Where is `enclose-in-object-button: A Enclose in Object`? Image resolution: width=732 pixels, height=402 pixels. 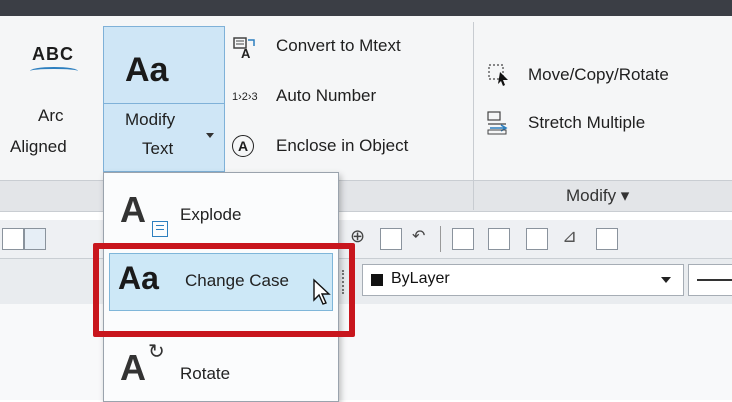 enclose-in-object-button: A Enclose in Object is located at coordinates (352, 149).